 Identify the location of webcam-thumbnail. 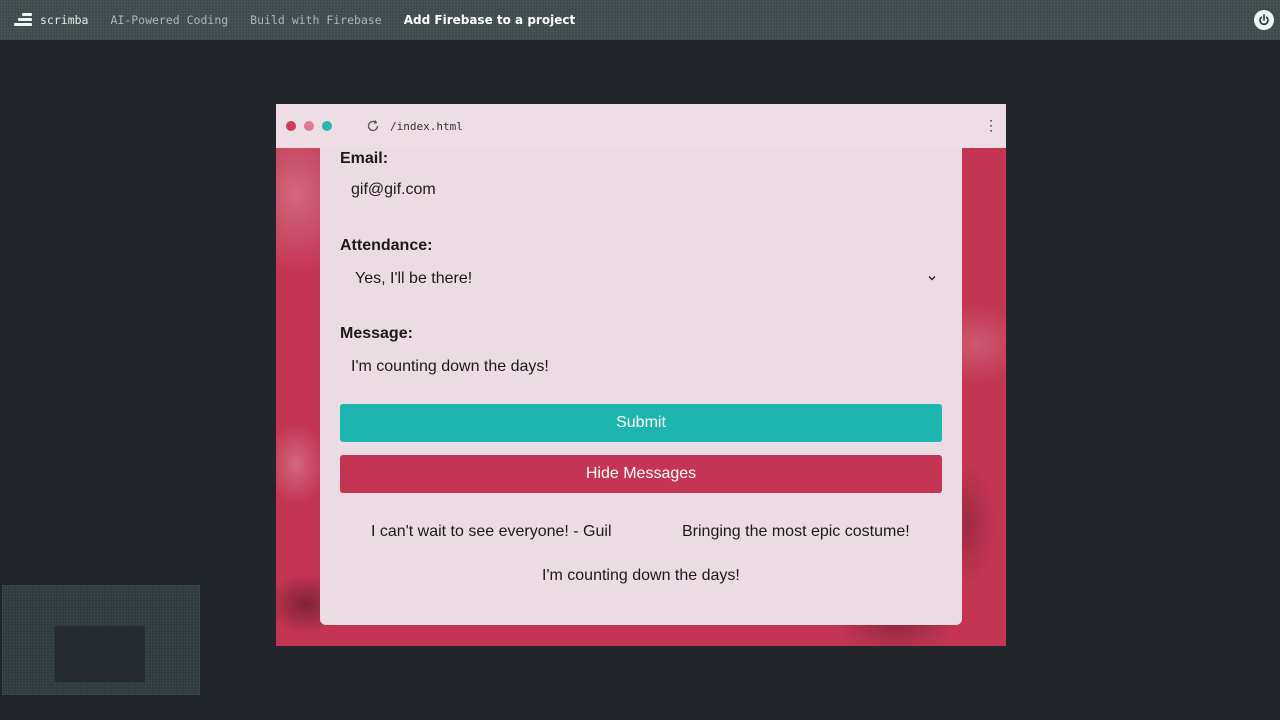
(101, 640).